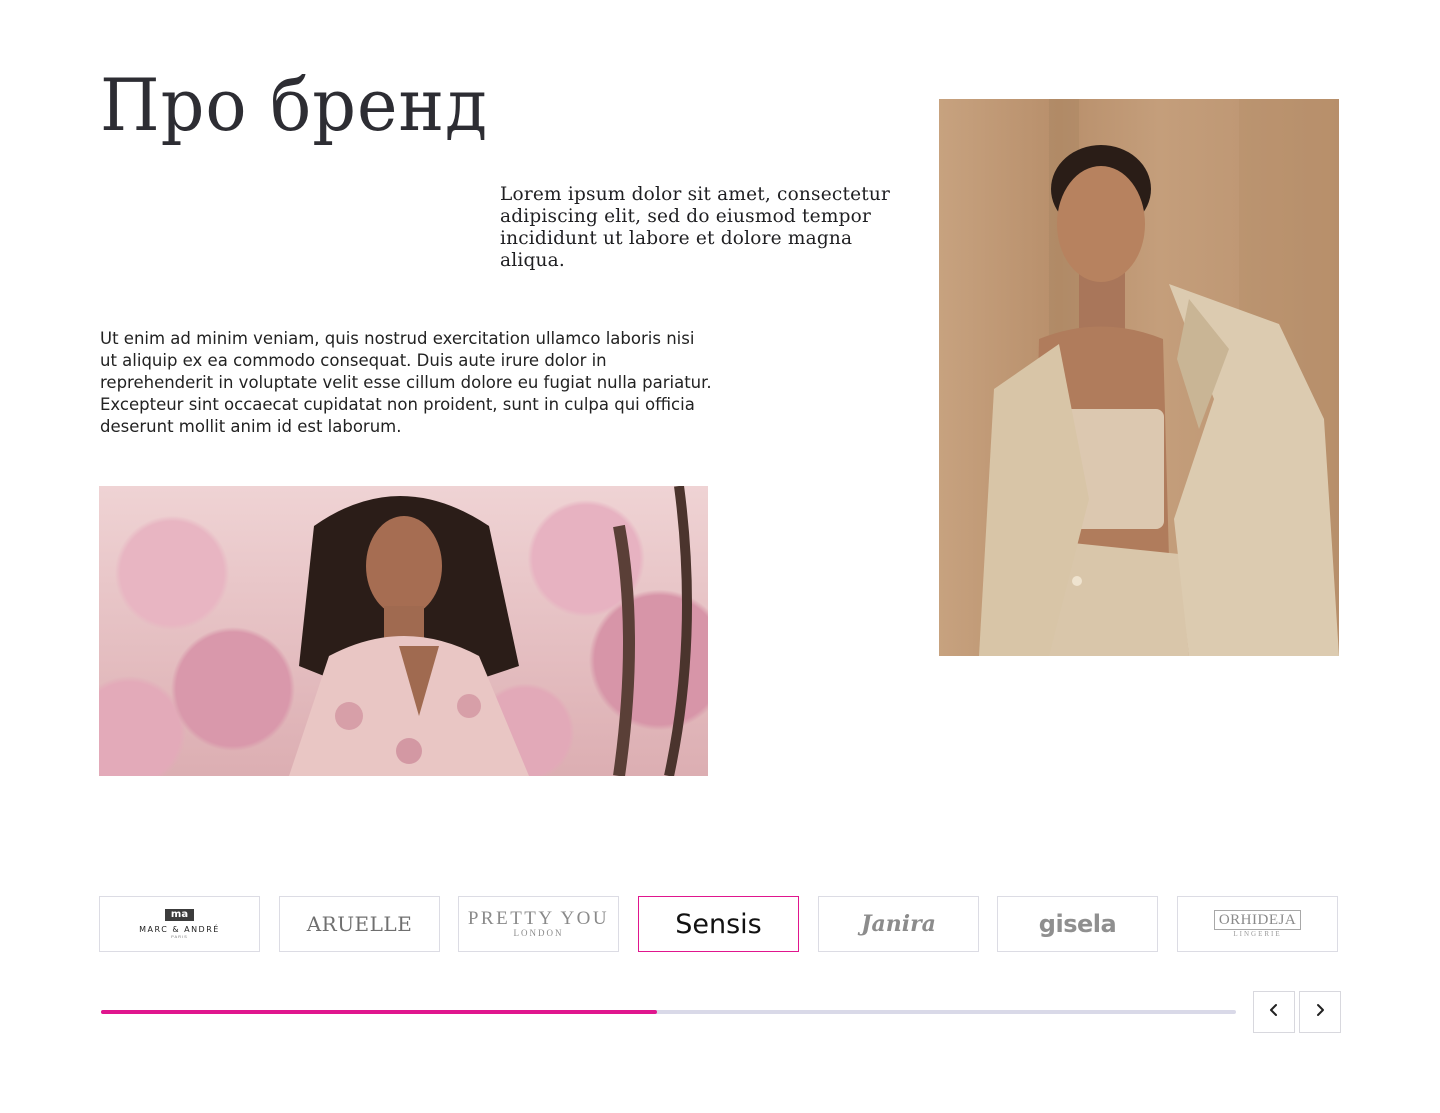 The width and height of the screenshot is (1440, 1113). What do you see at coordinates (294, 105) in the screenshot?
I see `page-title: Про бренд` at bounding box center [294, 105].